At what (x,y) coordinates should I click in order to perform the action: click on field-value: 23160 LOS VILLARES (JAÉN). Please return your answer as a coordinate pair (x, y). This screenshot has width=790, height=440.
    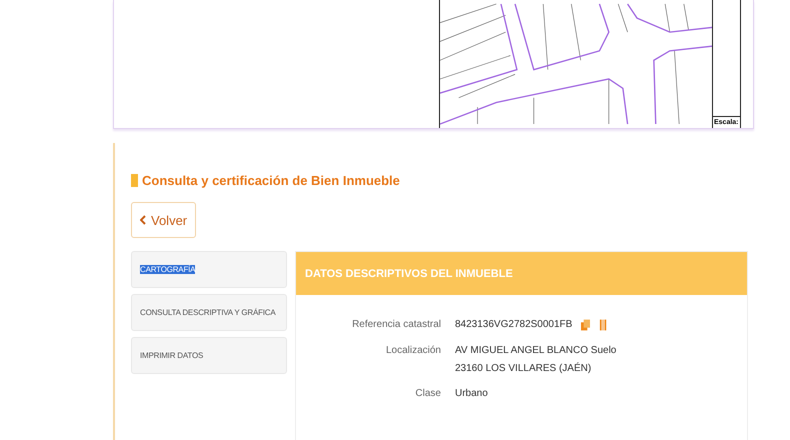
    Looking at the image, I should click on (523, 368).